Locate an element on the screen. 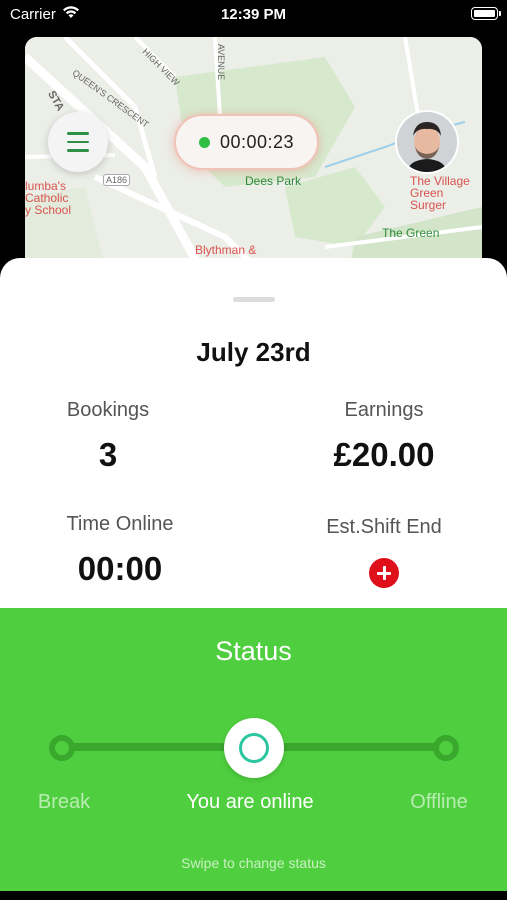  map-poi-blythman: Blythman & is located at coordinates (226, 250).